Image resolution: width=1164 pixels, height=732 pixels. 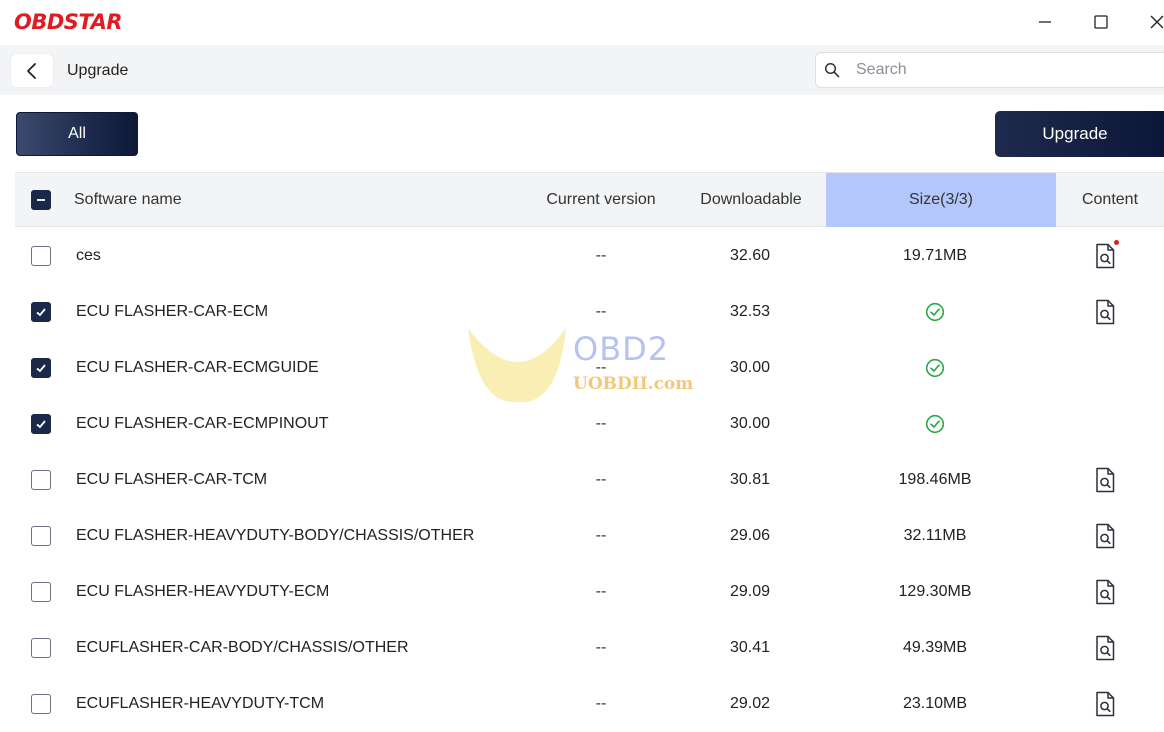 What do you see at coordinates (935, 703) in the screenshot?
I see `file-size: 23.10MB` at bounding box center [935, 703].